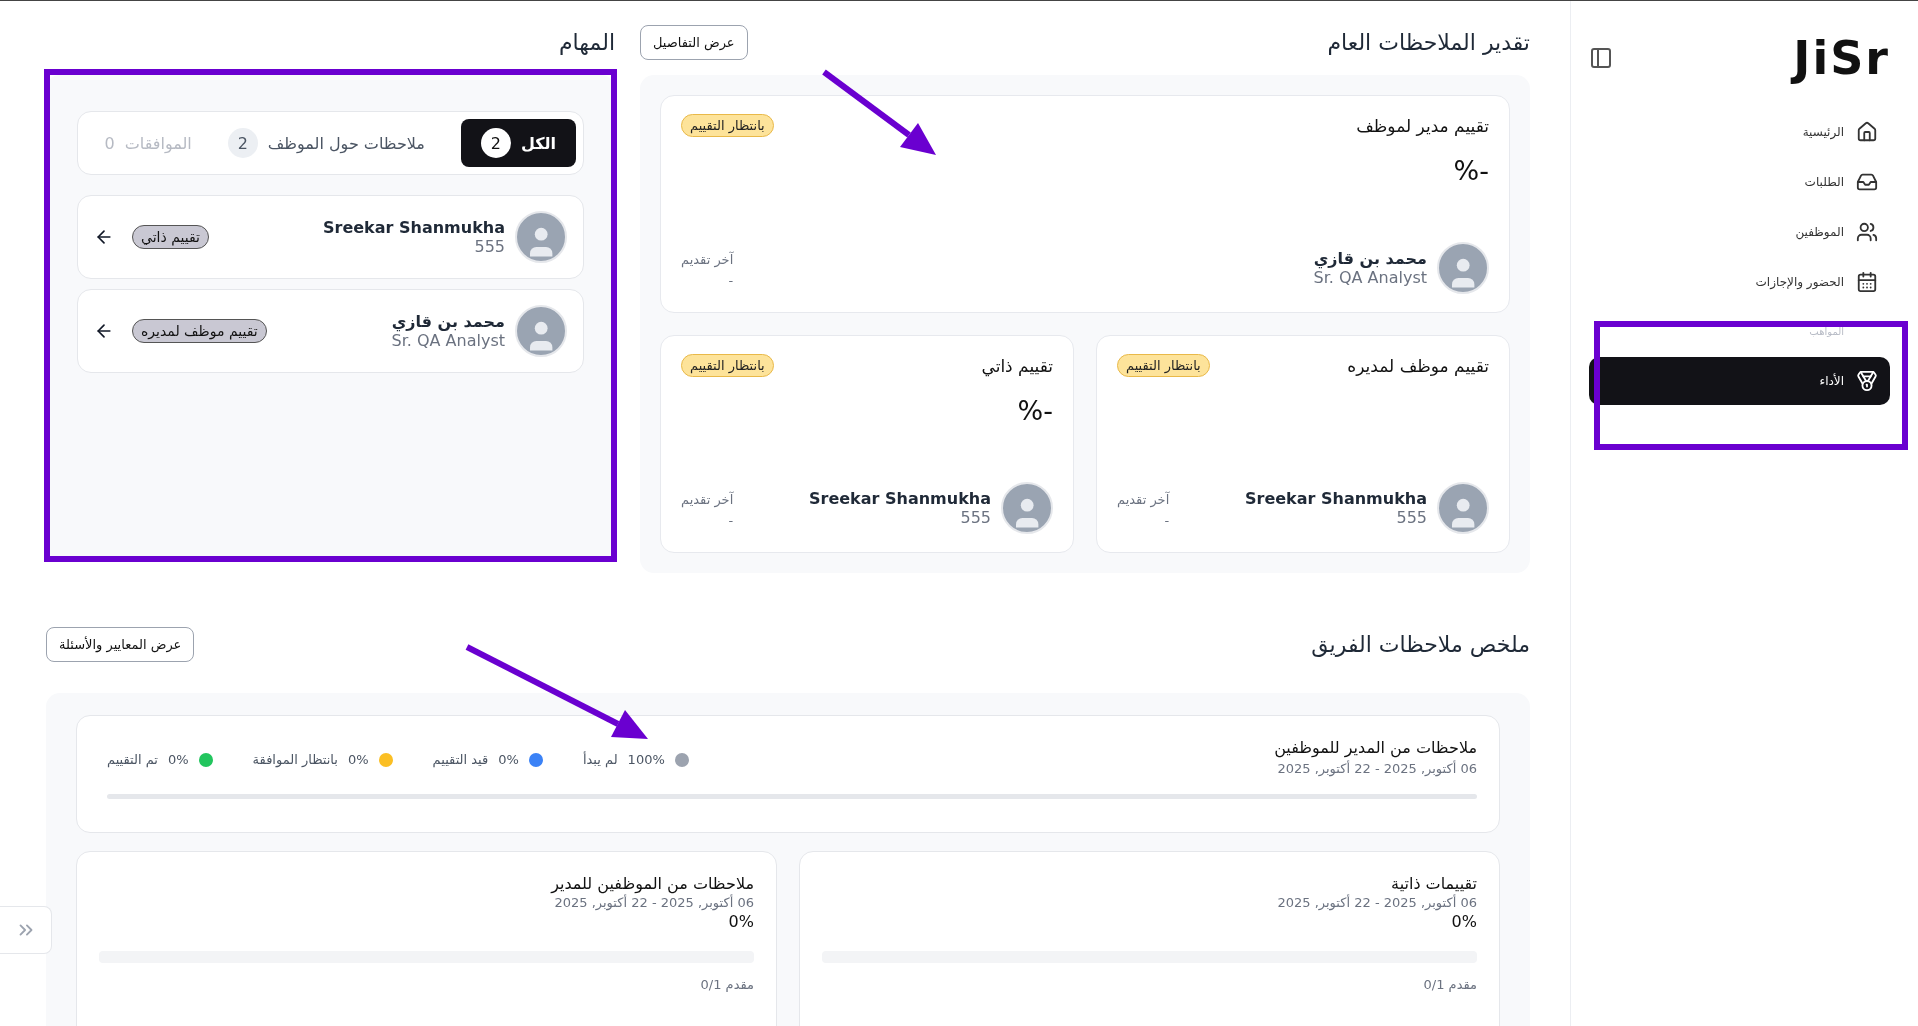 The height and width of the screenshot is (1026, 1918). What do you see at coordinates (295, 759) in the screenshot?
I see `legend-label: بانتظار الموافقة` at bounding box center [295, 759].